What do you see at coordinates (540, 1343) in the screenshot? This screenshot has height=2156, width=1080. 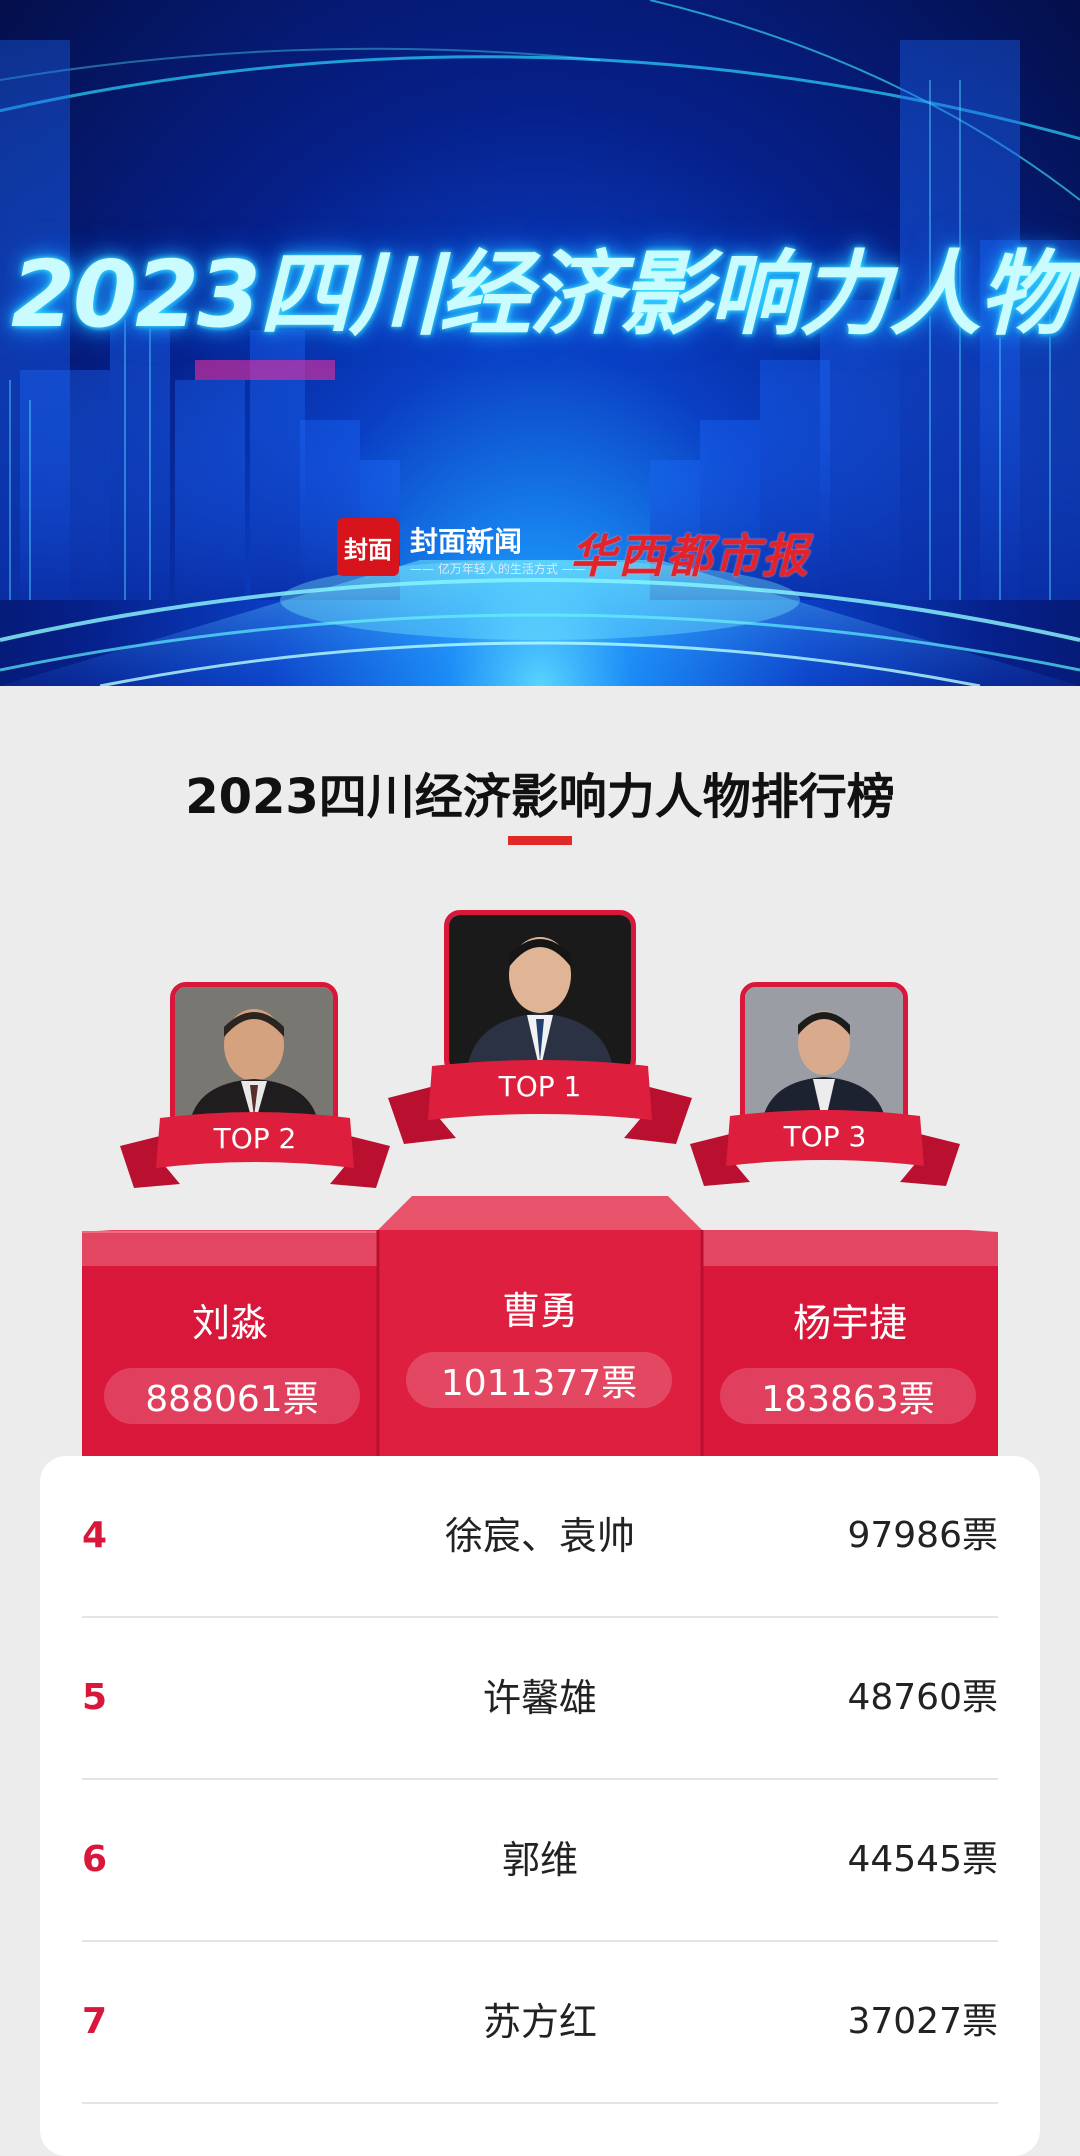 I see `top1-podium: 曹勇 1011377票` at bounding box center [540, 1343].